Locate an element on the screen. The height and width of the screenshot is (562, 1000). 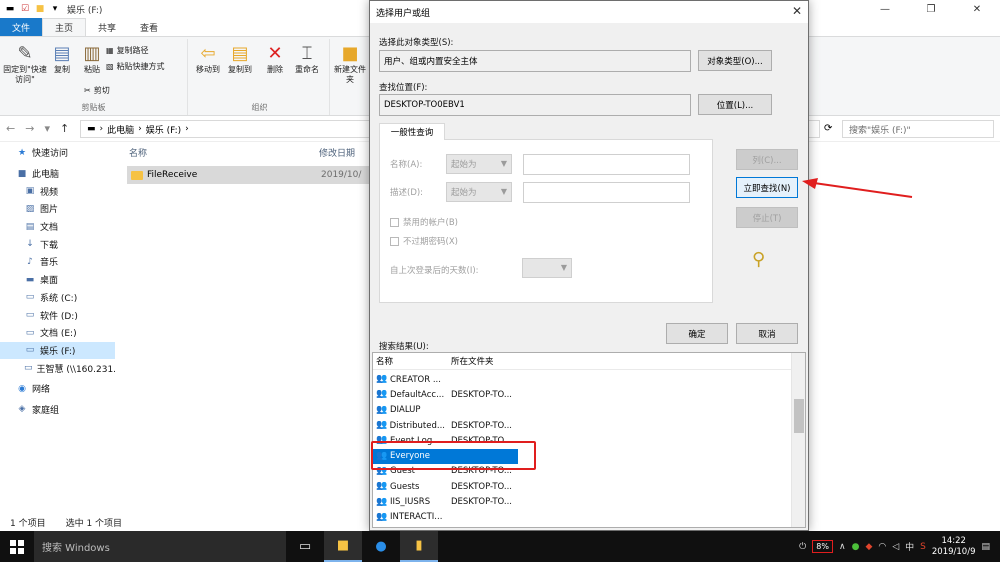
pin-quick-access-button: ✎ 固定到"快速访问" is located at coordinates (25, 64).